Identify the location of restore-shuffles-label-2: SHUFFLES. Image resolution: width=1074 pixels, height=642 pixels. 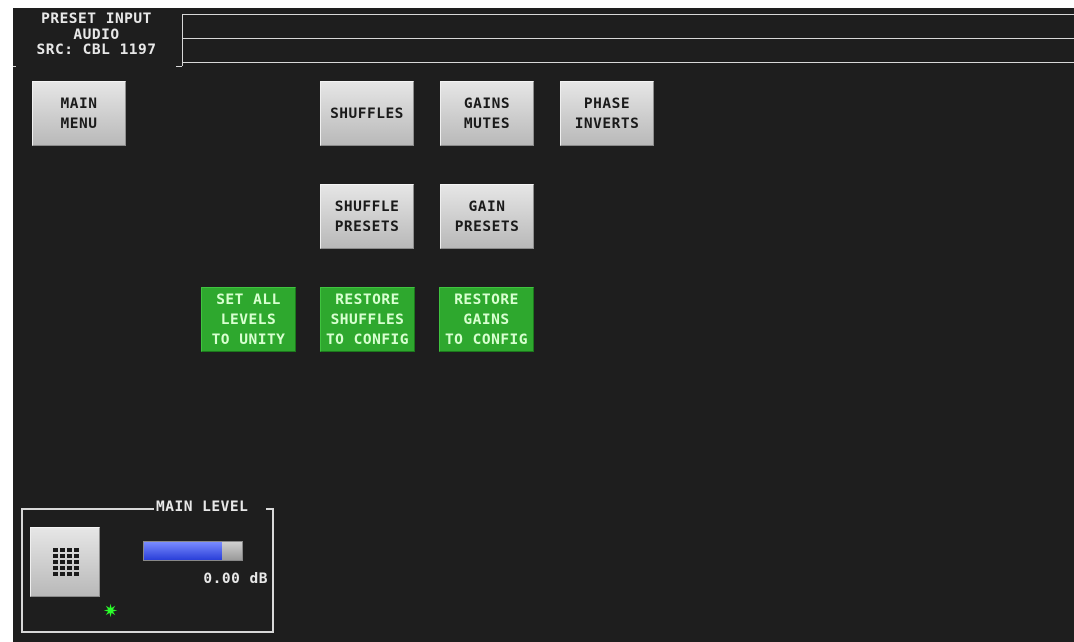
(367, 319).